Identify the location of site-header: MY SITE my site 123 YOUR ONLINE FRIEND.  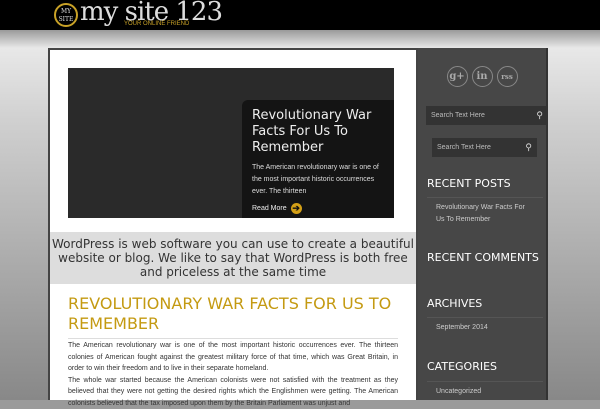
(300, 15).